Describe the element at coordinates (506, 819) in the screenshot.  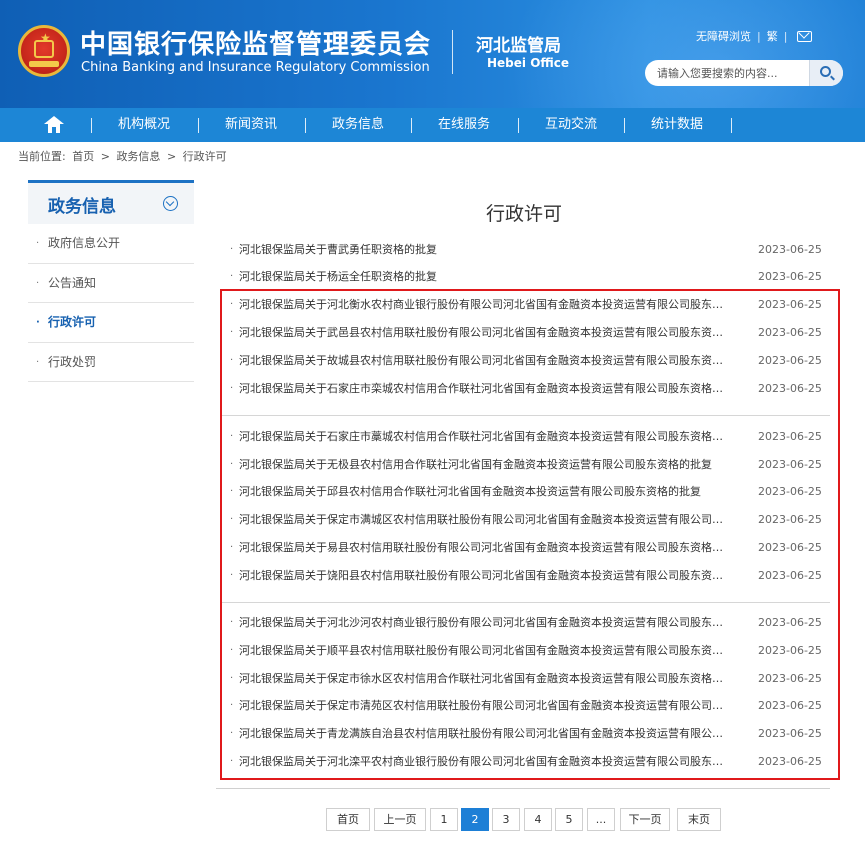
I see `page-button-3: 3` at that location.